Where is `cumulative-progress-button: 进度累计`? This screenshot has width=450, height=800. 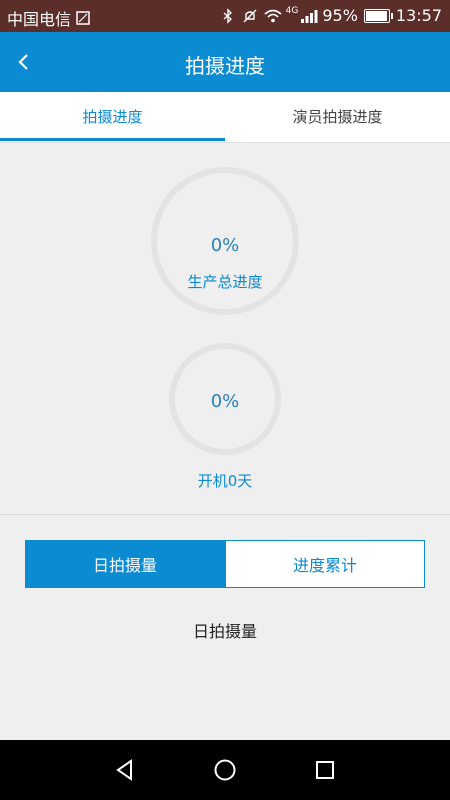 cumulative-progress-button: 进度累计 is located at coordinates (325, 564).